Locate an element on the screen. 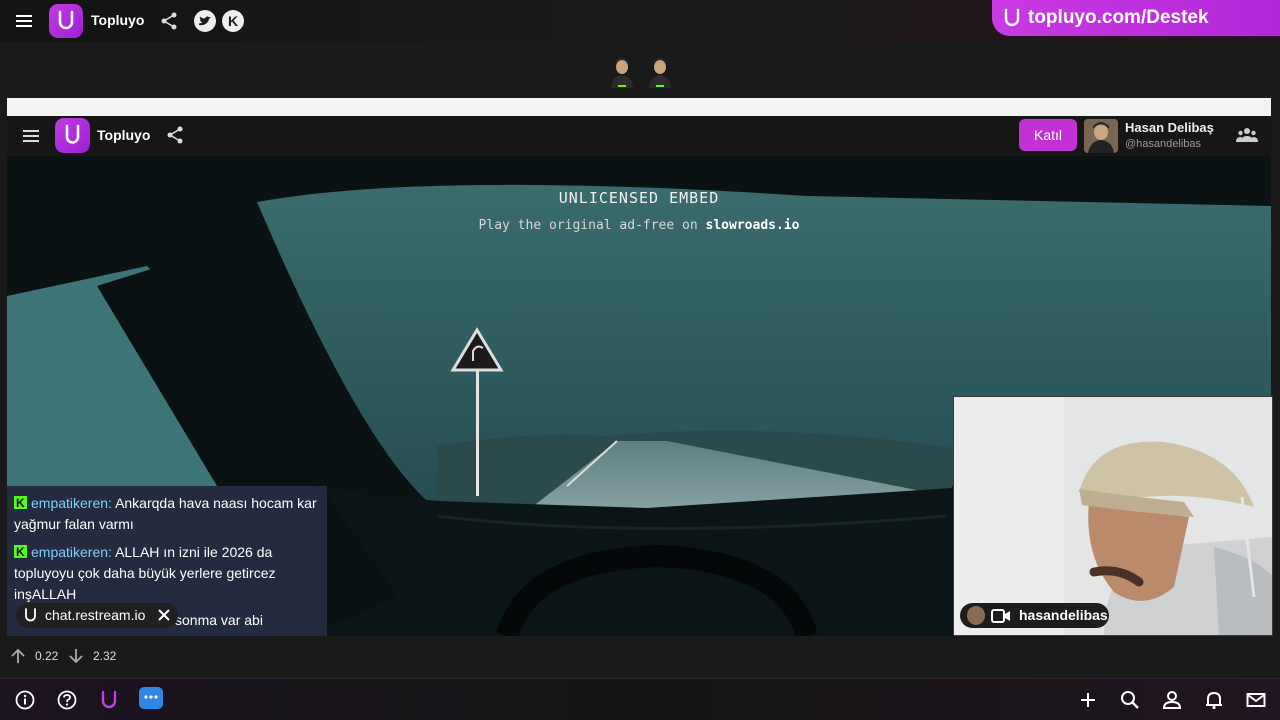 The image size is (1280, 720). user-icon is located at coordinates (1172, 700).